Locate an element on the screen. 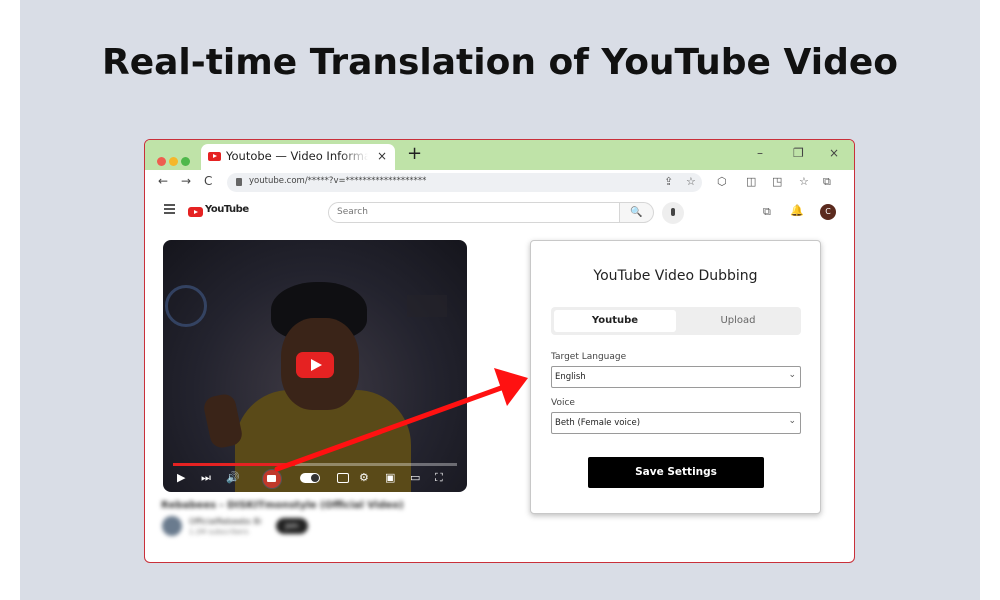 The height and width of the screenshot is (600, 1000). split-view-icon: ◫ is located at coordinates (751, 181).